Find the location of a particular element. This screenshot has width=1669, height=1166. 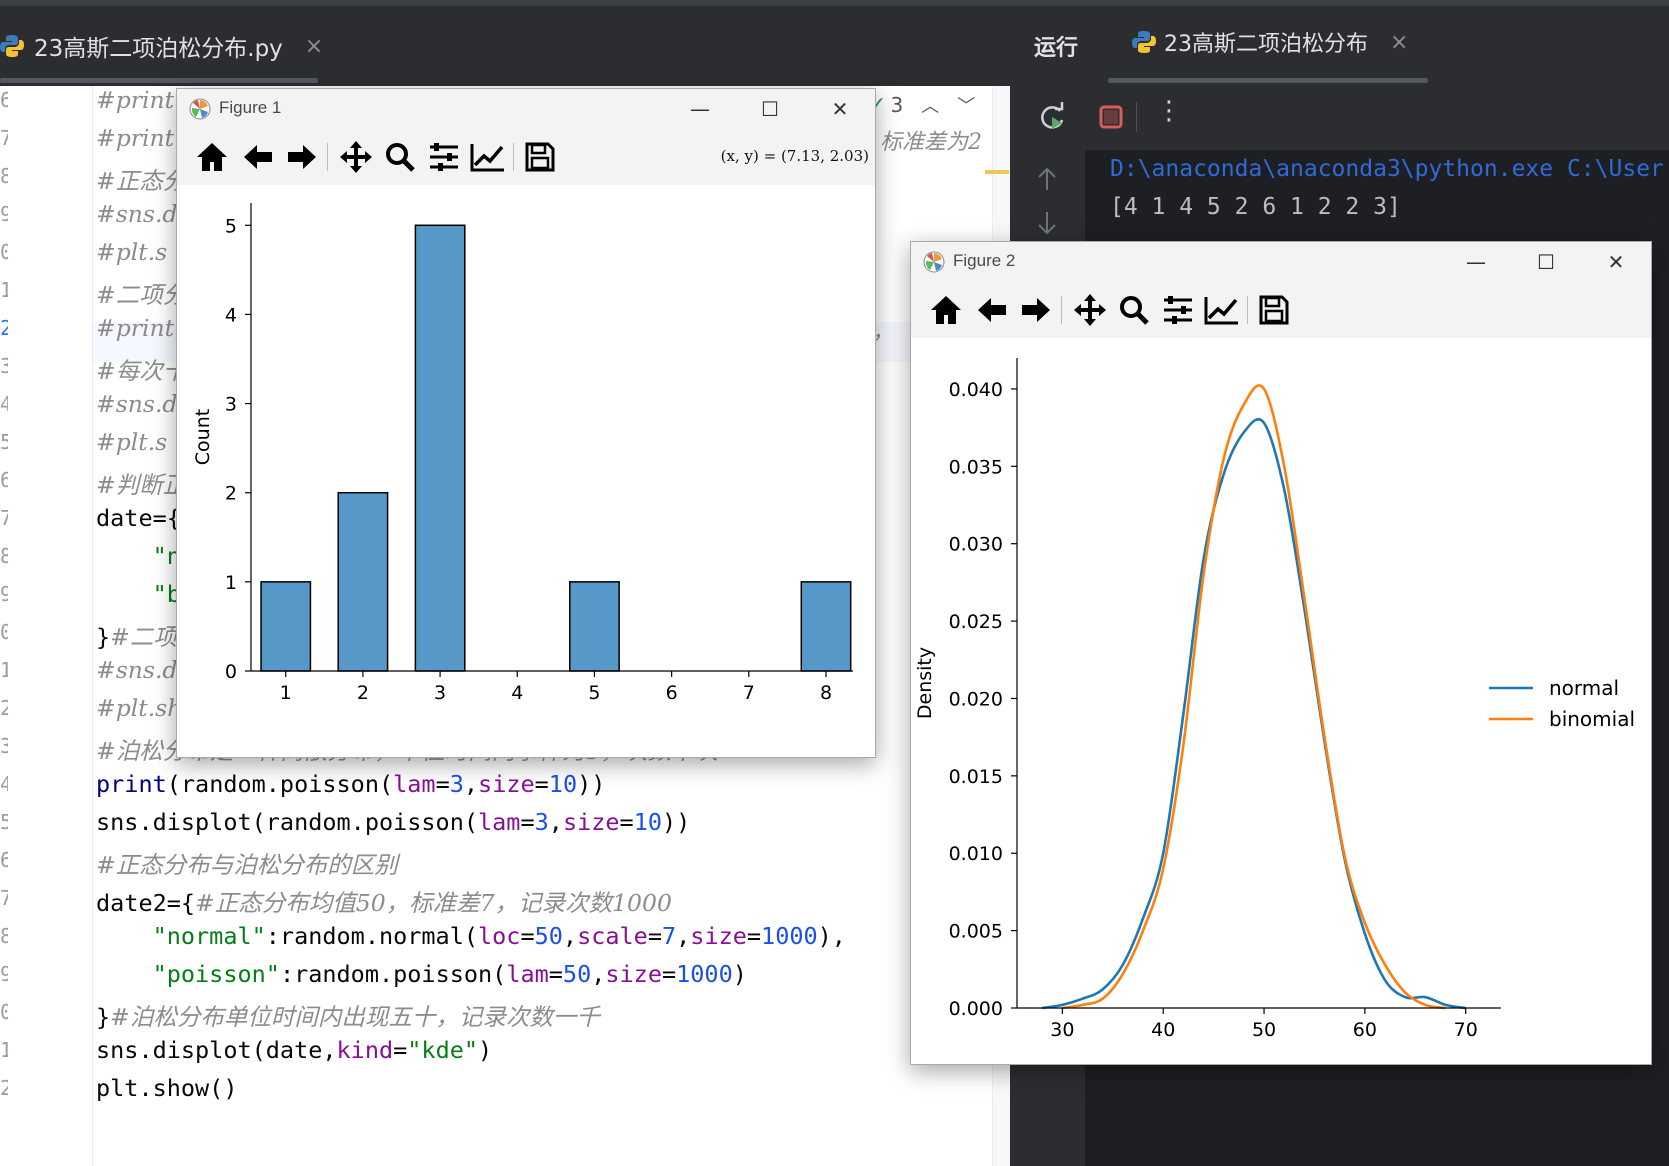

editor-tab-file: 23高斯二项泊松分布.py × is located at coordinates (161, 46).